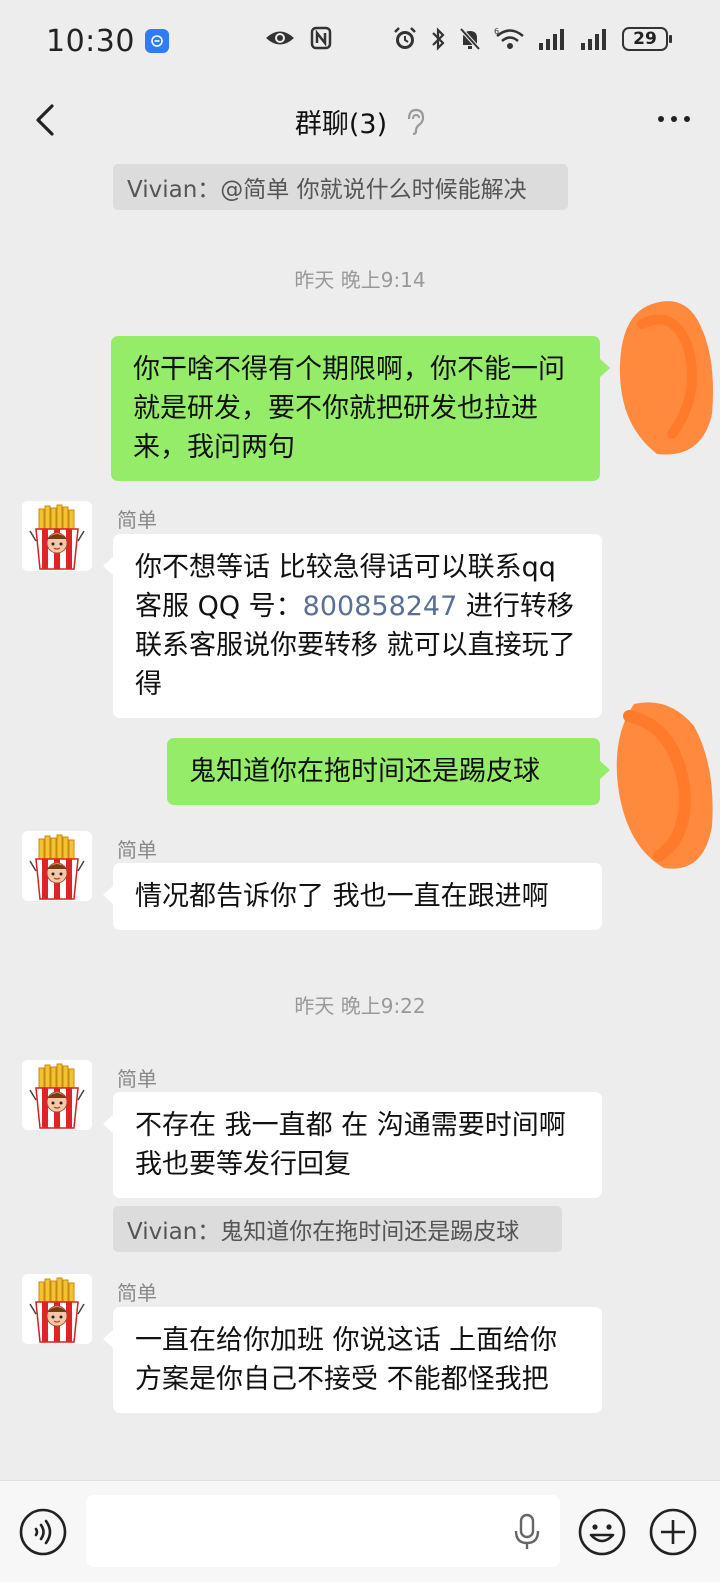 This screenshot has width=720, height=1582. Describe the element at coordinates (352, 1360) in the screenshot. I see `message-bubble-other: 一直在给你加班 你说这话 上面给你方案是你自己不接受 不能都怪我把` at that location.